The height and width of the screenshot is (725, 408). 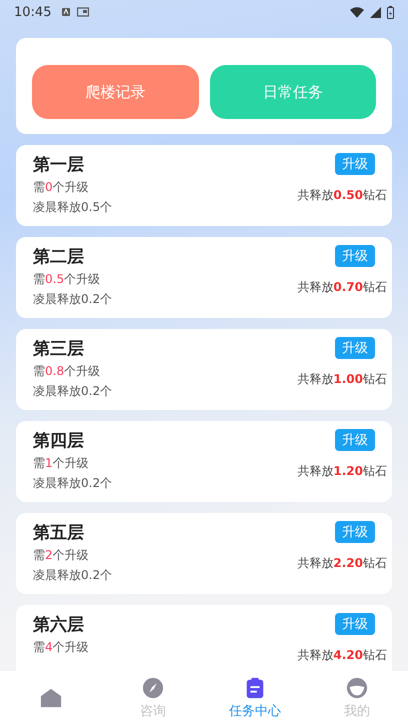 I want to click on floor-title: 第五层, so click(x=59, y=533).